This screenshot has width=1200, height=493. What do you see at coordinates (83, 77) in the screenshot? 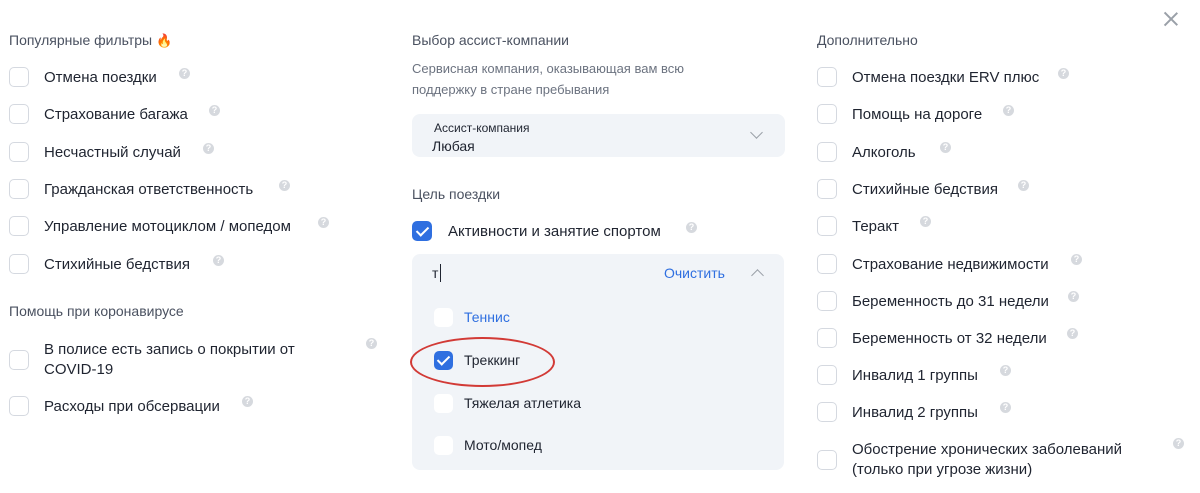
I see `filter-trip-cancellation: Отмена поездки` at bounding box center [83, 77].